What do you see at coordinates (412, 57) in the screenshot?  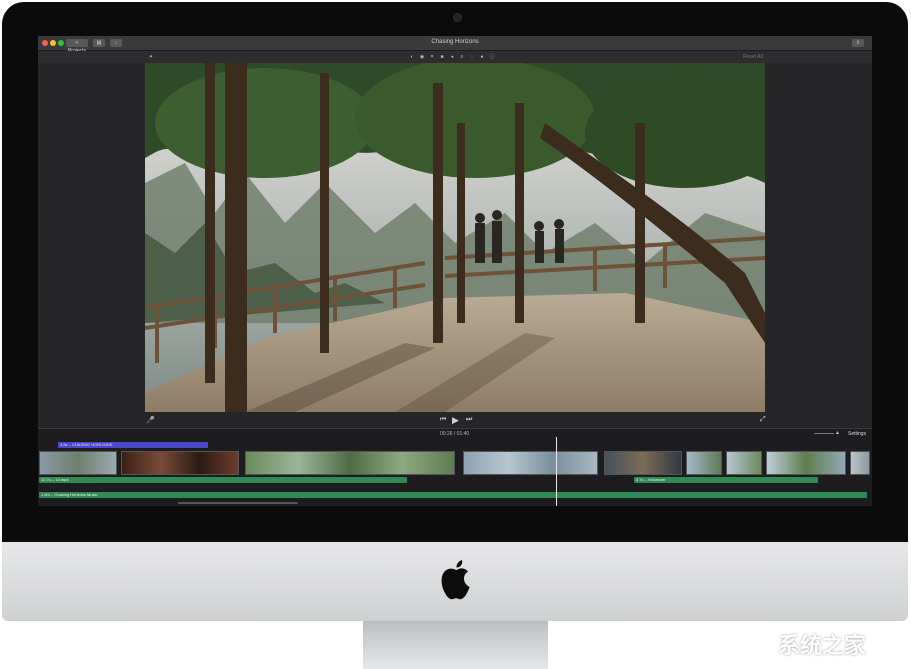 I see `color-balance-icon: ◐` at bounding box center [412, 57].